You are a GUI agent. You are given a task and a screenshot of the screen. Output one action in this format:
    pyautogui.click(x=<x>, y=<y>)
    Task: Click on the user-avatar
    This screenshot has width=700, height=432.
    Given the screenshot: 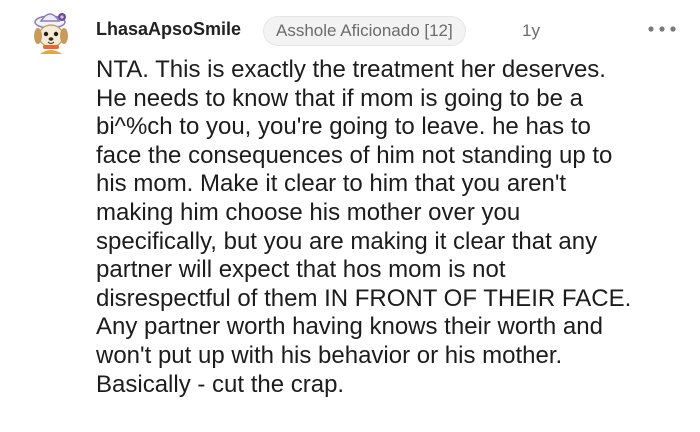 What is the action you would take?
    pyautogui.click(x=51, y=31)
    